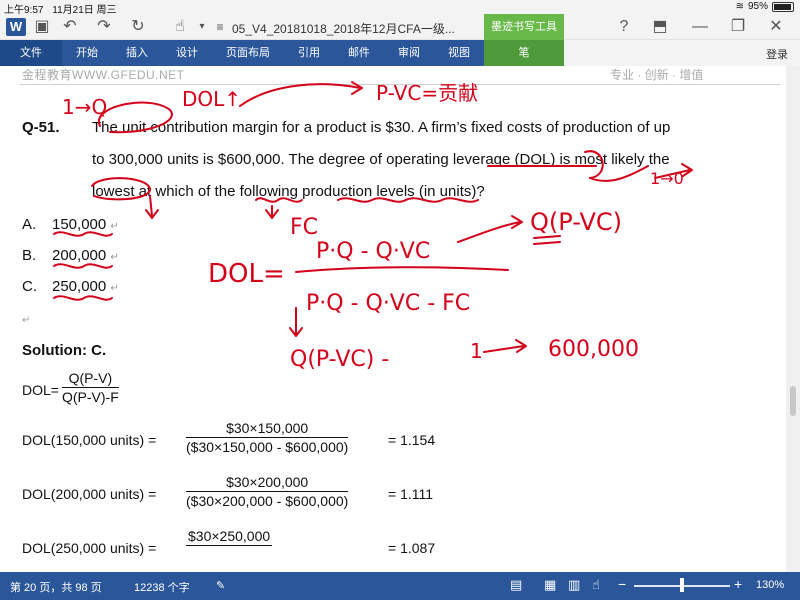 Image resolution: width=800 pixels, height=600 pixels. Describe the element at coordinates (622, 584) in the screenshot. I see `zoom-out-icon: −` at that location.